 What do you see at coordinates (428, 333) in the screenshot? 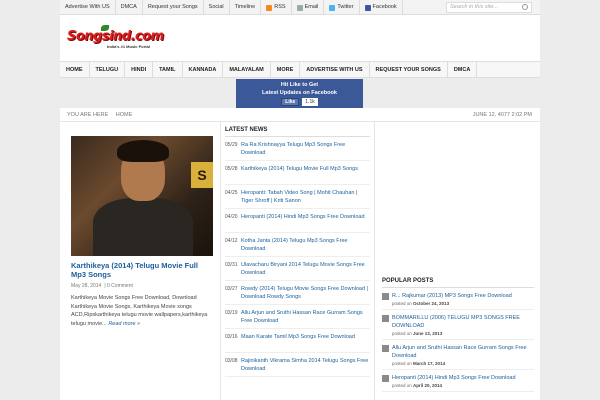
I see `posted-date: June 13, 2013` at bounding box center [428, 333].